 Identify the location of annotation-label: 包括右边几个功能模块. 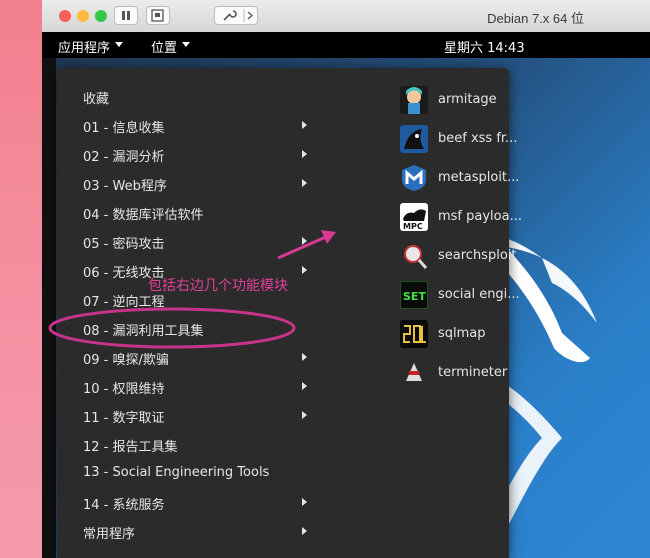
(218, 286).